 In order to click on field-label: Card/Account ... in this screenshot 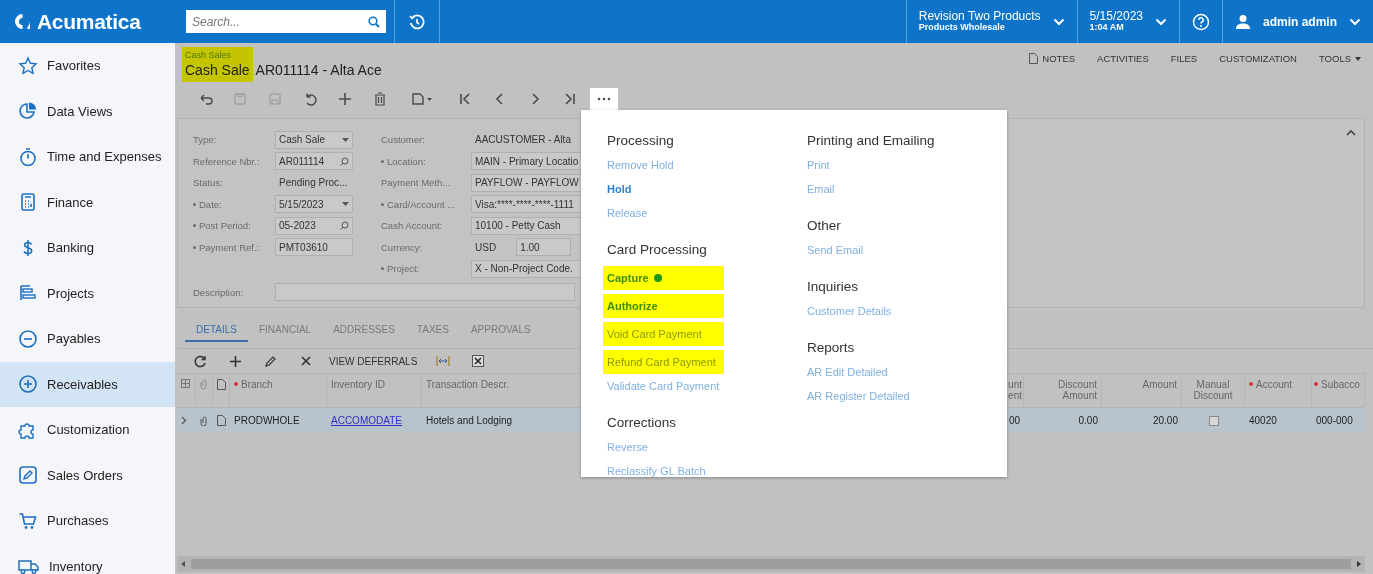, I will do `click(426, 204)`.